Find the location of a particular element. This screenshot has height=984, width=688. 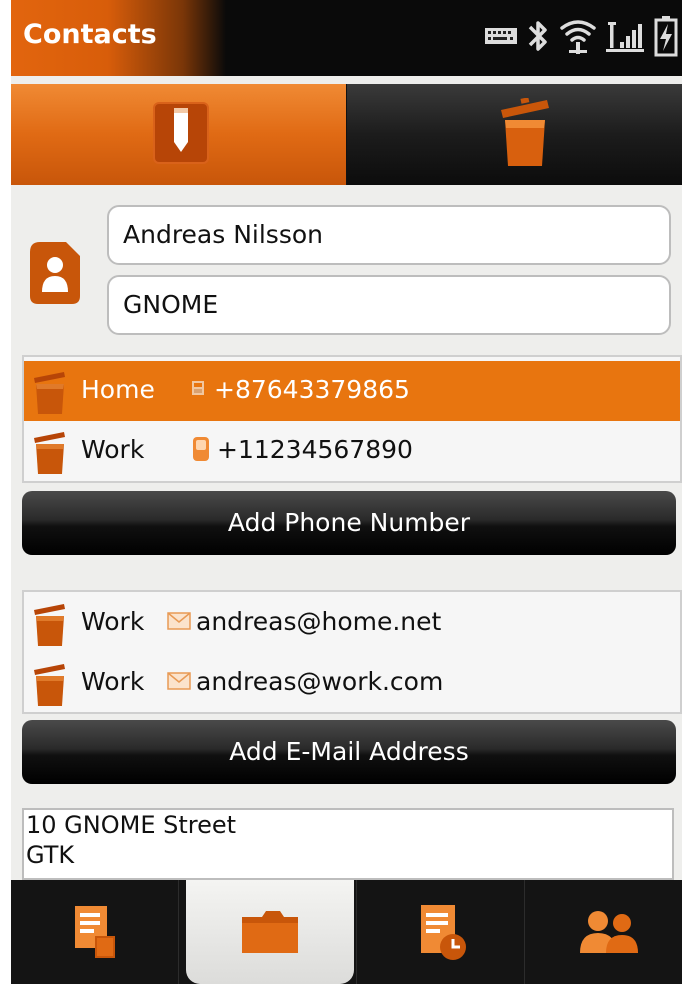

mobile-icon is located at coordinates (201, 449).